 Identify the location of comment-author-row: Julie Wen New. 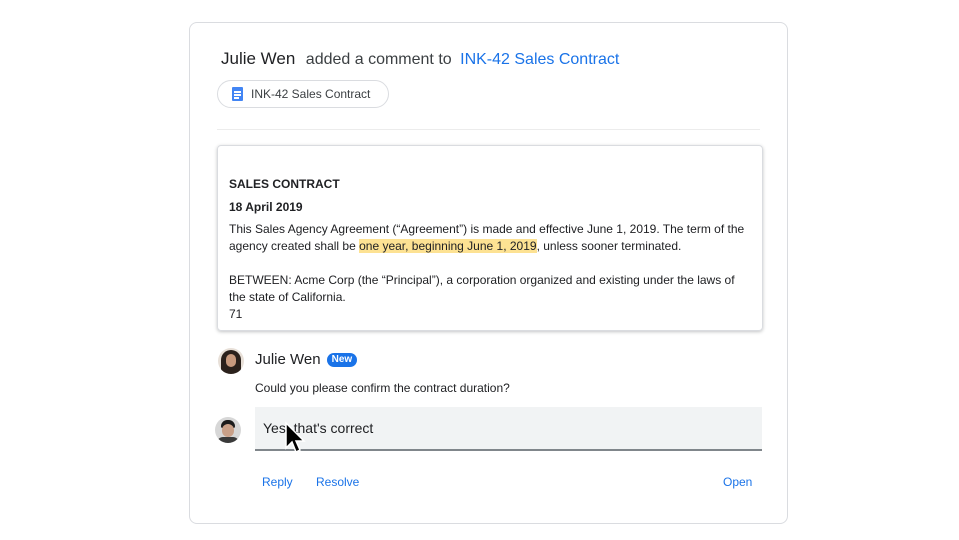
(306, 359).